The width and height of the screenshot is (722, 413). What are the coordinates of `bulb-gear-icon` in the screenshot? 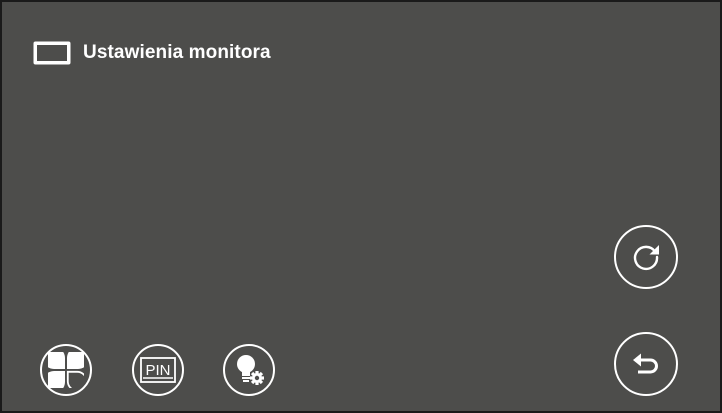 It's located at (250, 370).